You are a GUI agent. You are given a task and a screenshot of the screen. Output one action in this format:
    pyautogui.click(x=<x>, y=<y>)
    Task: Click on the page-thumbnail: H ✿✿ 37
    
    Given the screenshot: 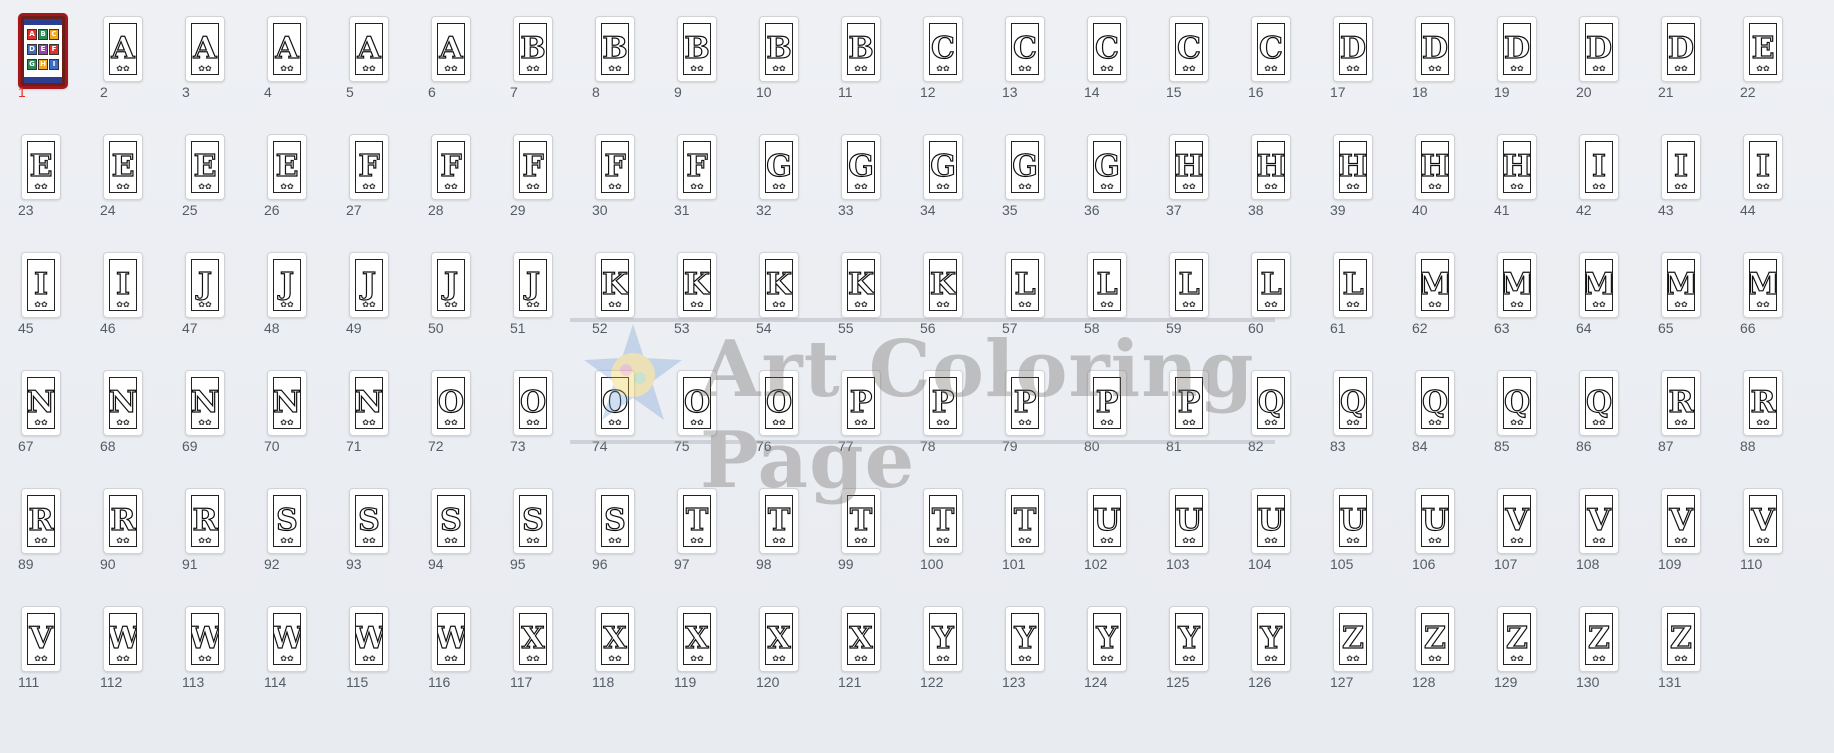 What is the action you would take?
    pyautogui.click(x=1199, y=184)
    